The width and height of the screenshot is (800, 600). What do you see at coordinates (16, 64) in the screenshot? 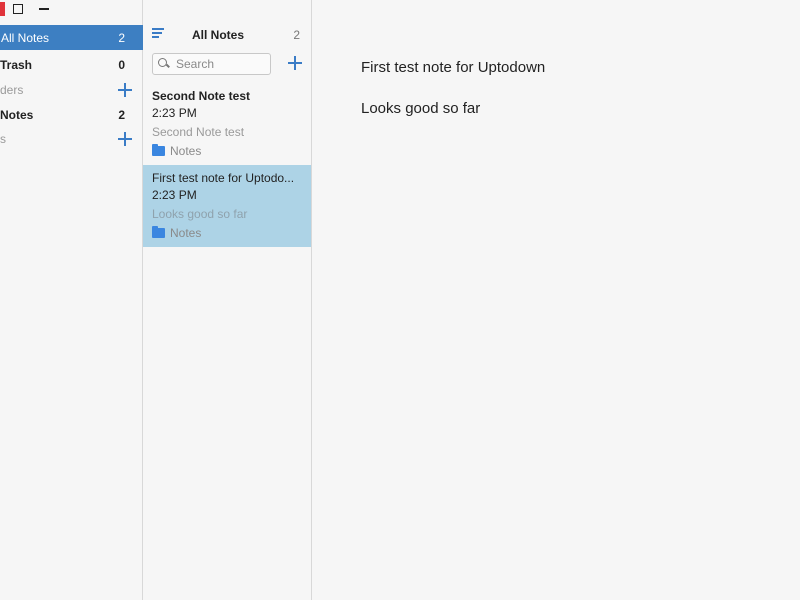
I see `sidebar-item-label: Trash` at bounding box center [16, 64].